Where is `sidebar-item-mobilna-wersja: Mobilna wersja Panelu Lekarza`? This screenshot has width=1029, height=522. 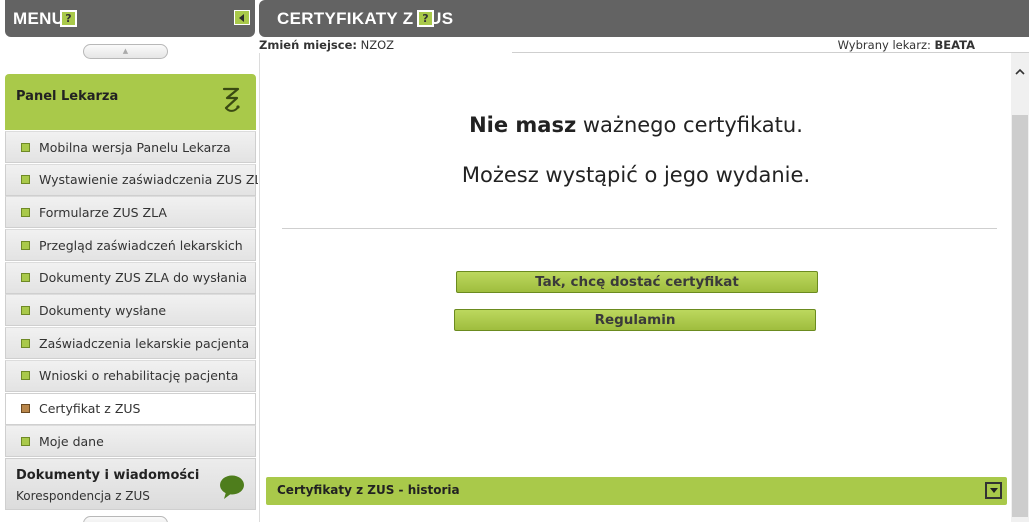 sidebar-item-mobilna-wersja: Mobilna wersja Panelu Lekarza is located at coordinates (130, 147).